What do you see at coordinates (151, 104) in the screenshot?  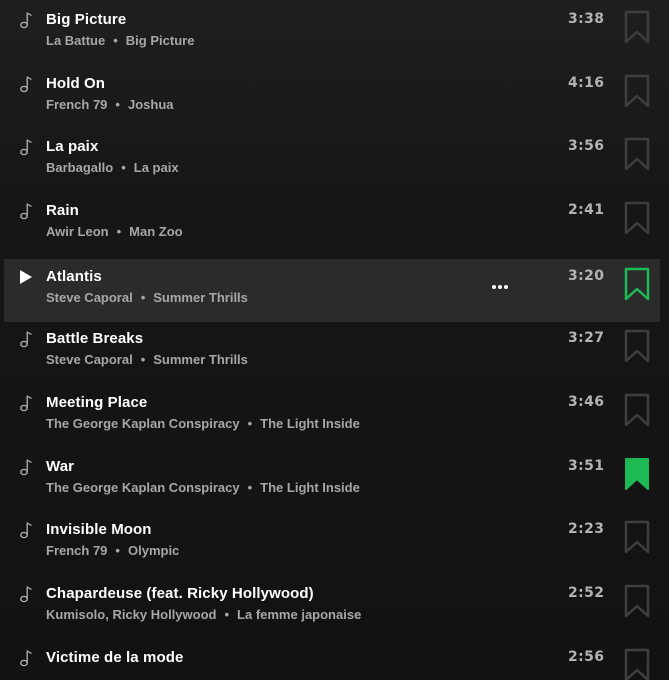 I see `track-album: Joshua` at bounding box center [151, 104].